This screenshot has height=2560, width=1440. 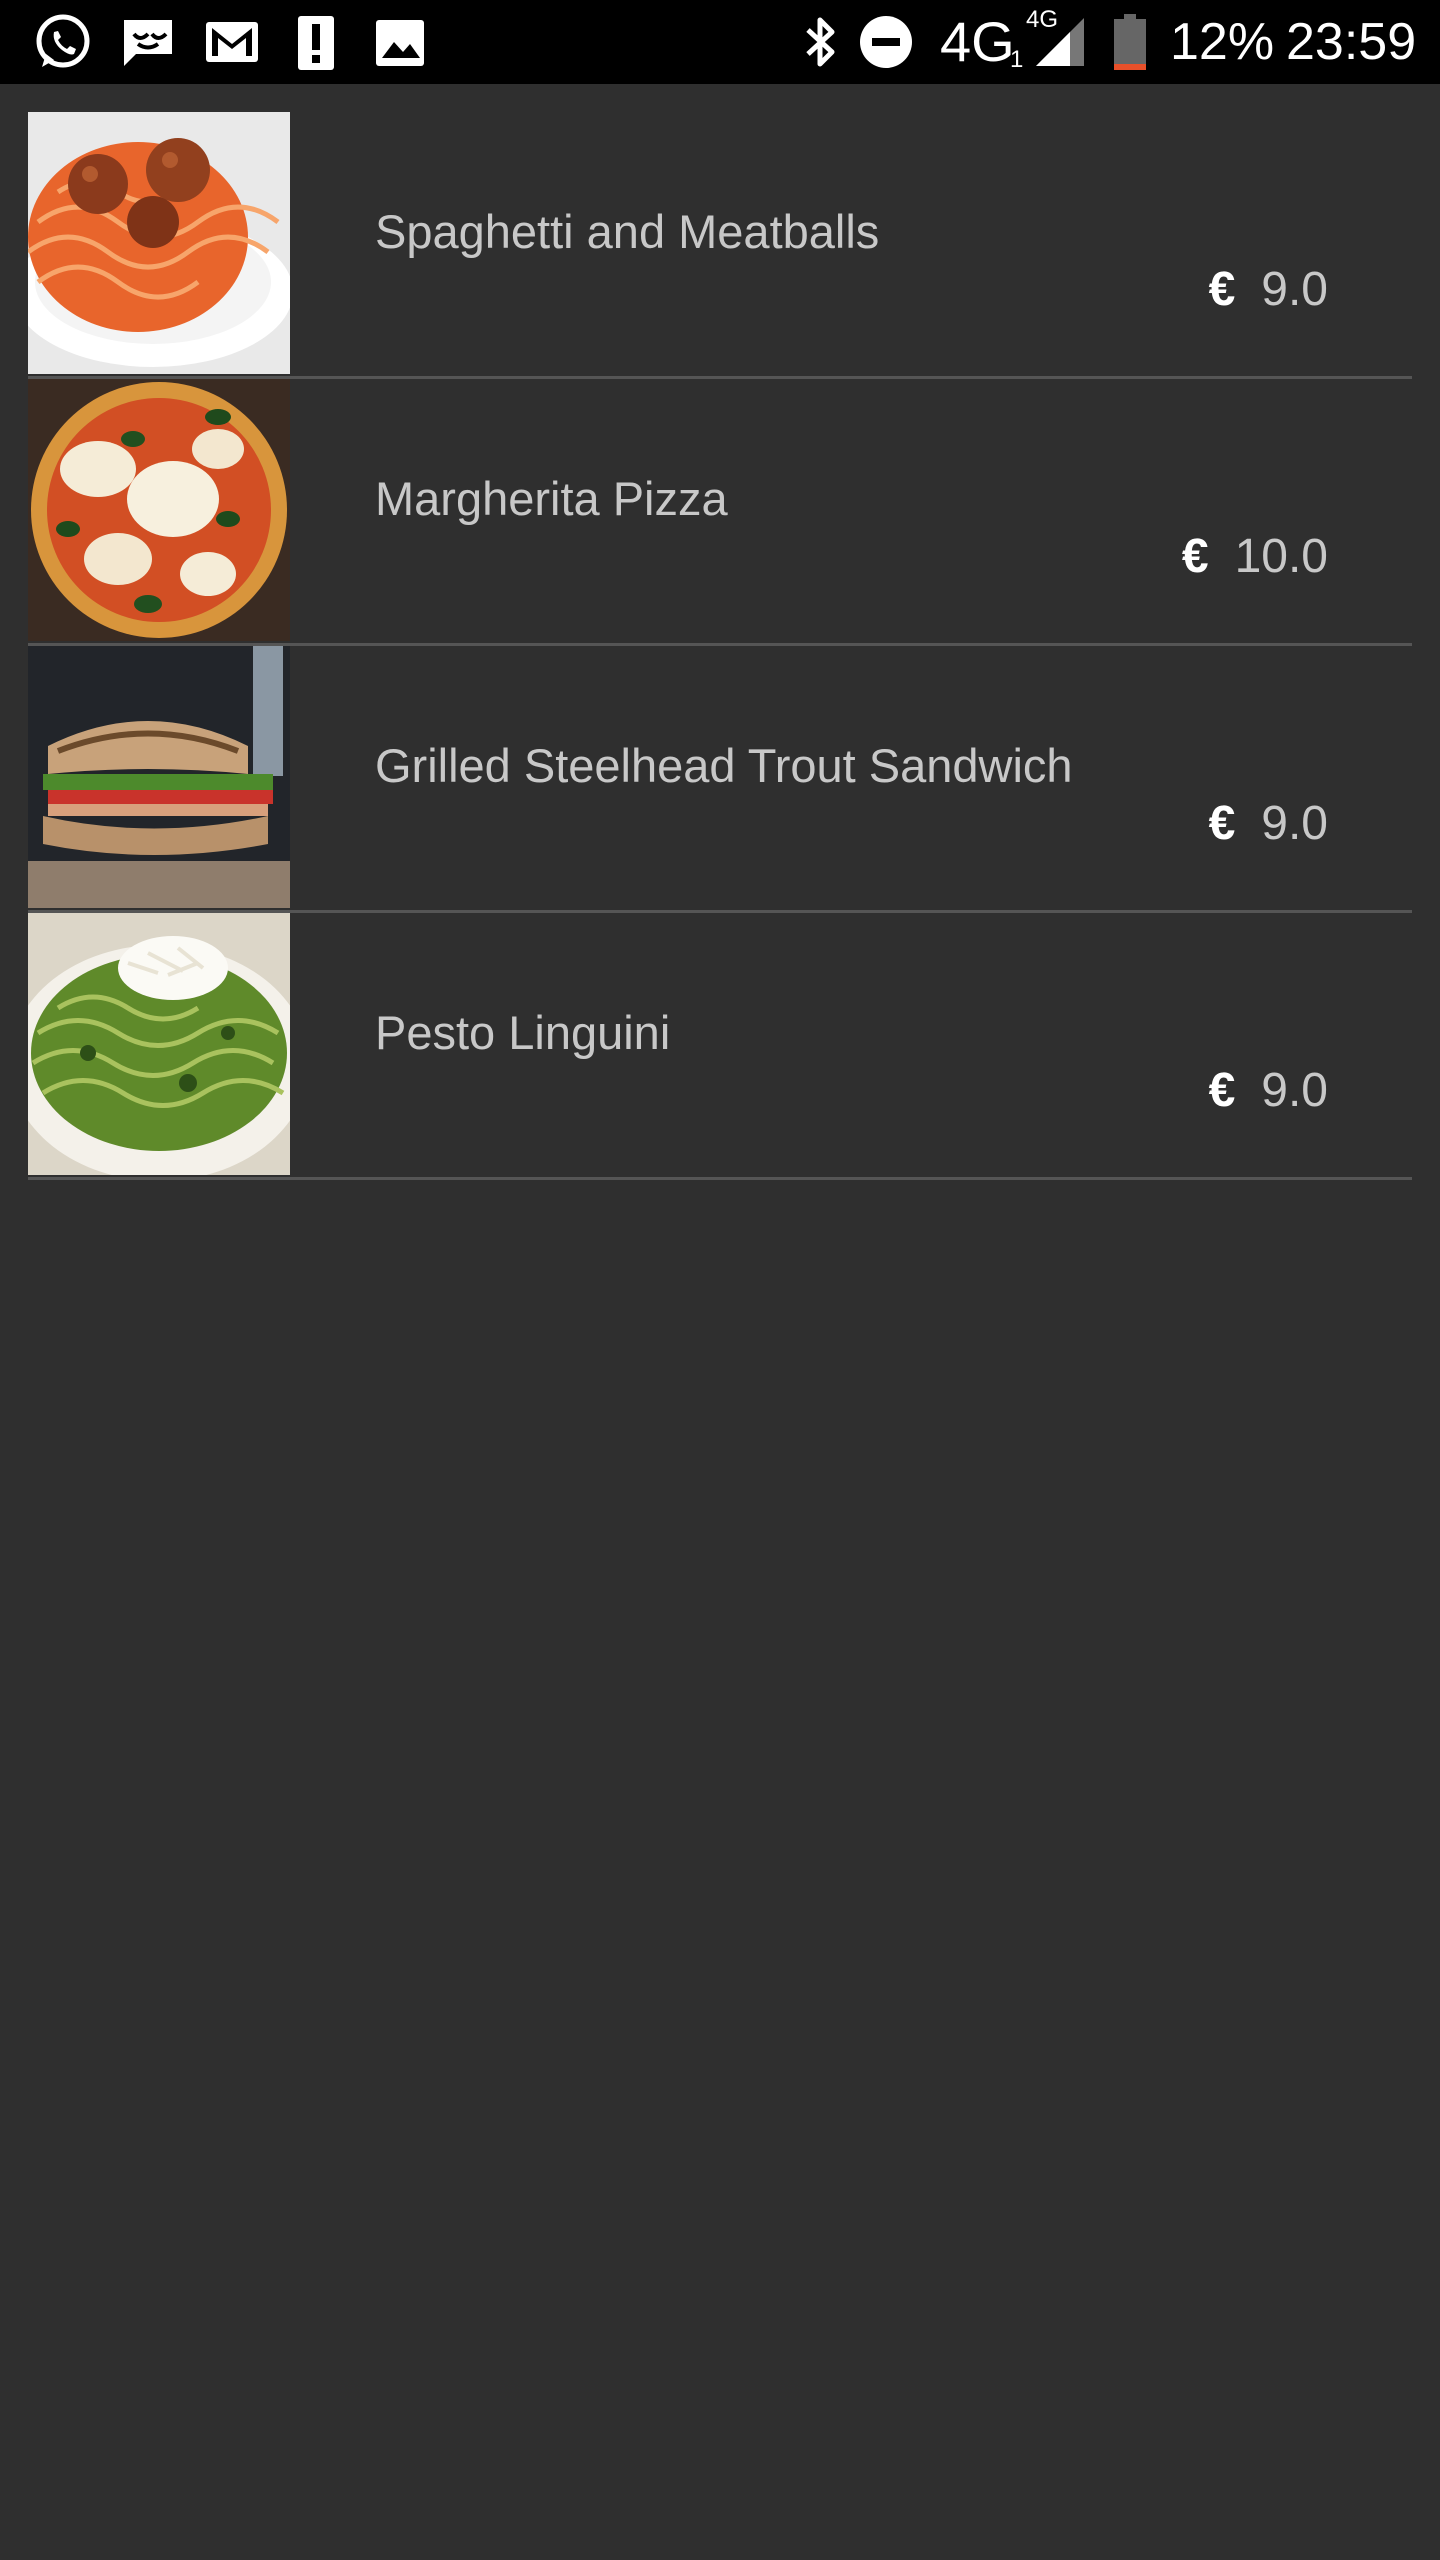 What do you see at coordinates (724, 765) in the screenshot?
I see `dish-name: Grilled Steelhead Trout Sandwich` at bounding box center [724, 765].